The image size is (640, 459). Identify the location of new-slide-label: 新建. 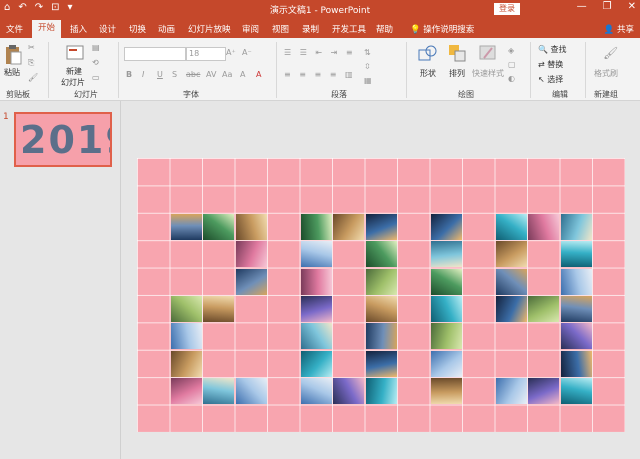
(74, 71).